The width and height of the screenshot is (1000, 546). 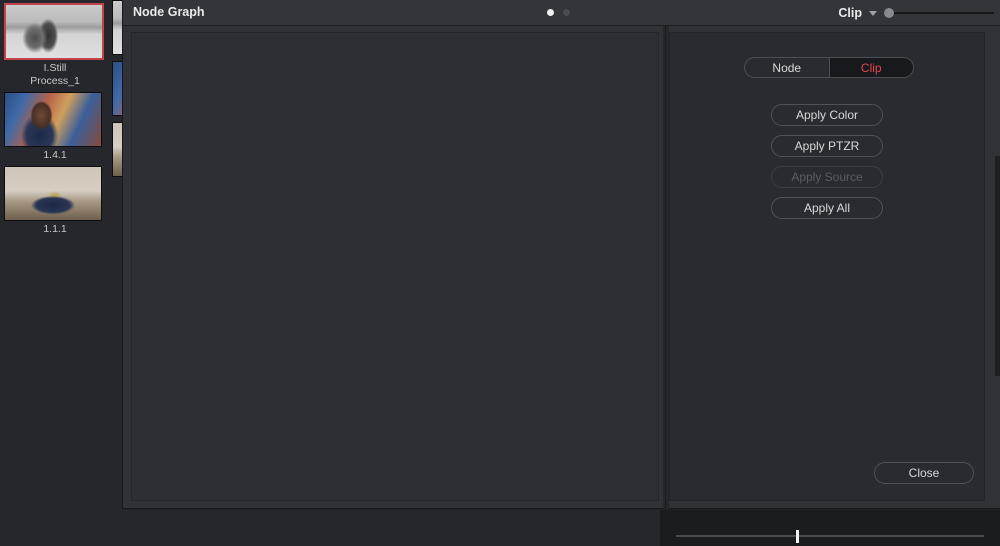 I want to click on timeline-scrubber, so click(x=830, y=536).